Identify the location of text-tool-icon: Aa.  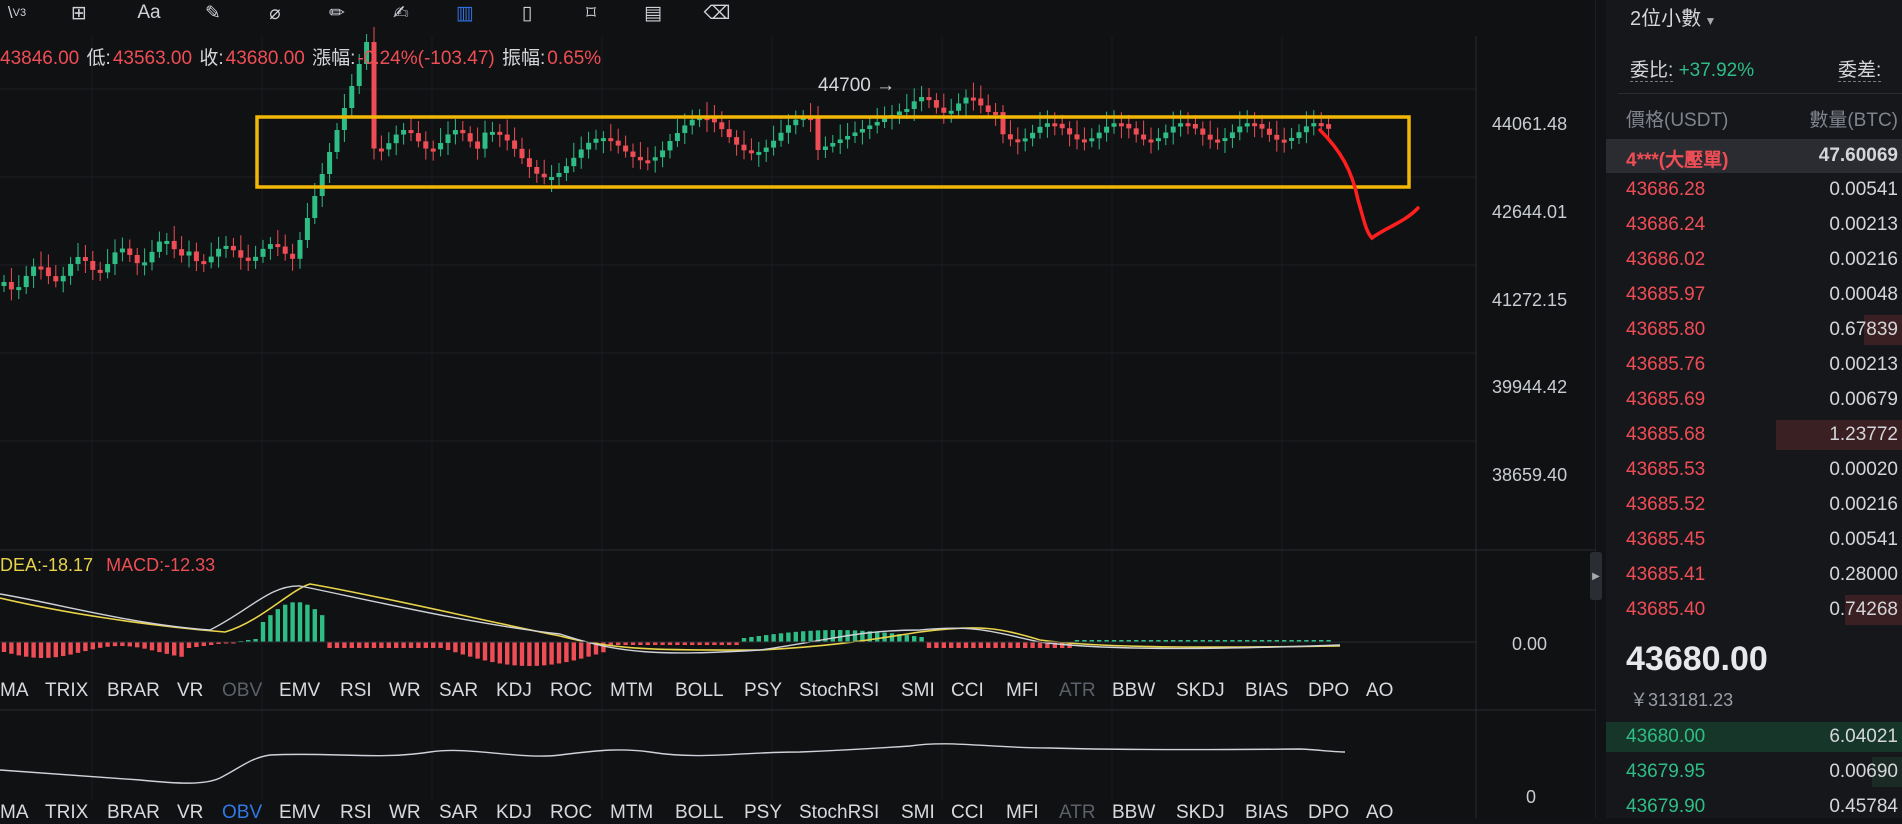
(149, 13).